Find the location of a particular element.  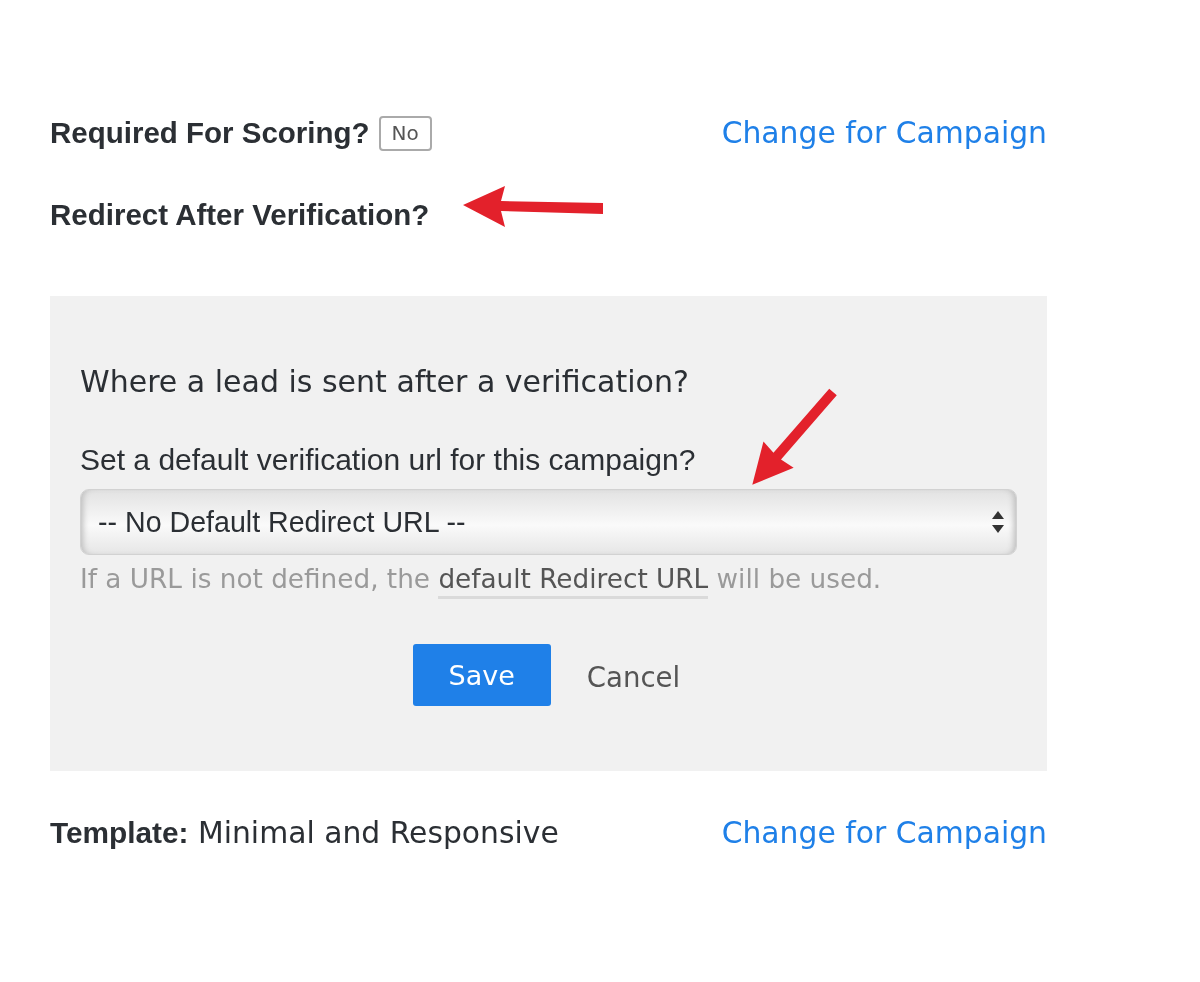

up-down-arrows-icon is located at coordinates (998, 522).